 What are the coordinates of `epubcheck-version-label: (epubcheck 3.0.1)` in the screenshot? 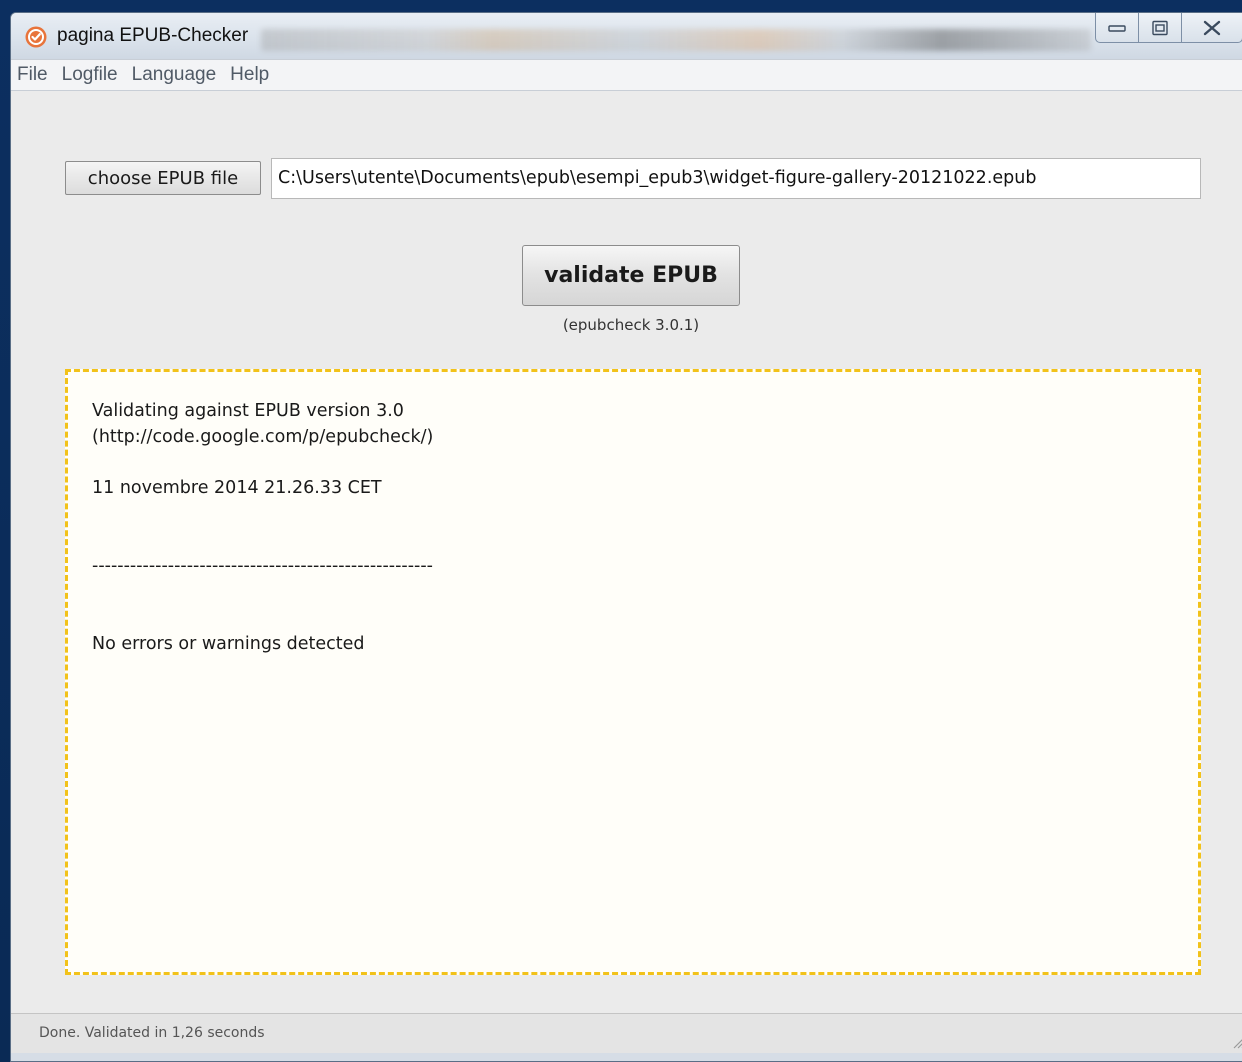 It's located at (631, 325).